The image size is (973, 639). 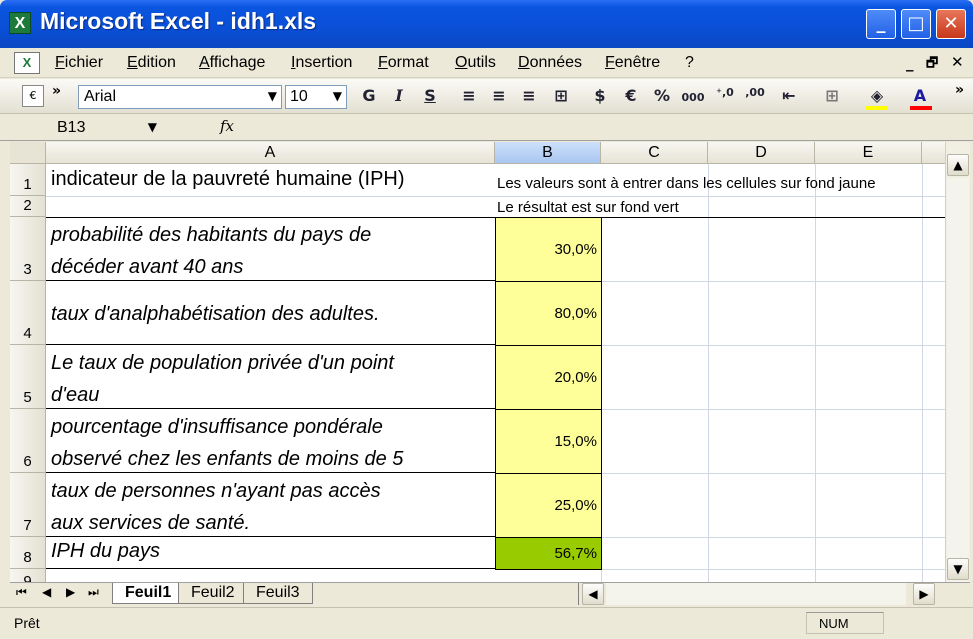 What do you see at coordinates (27, 397) in the screenshot?
I see `row-number: 5` at bounding box center [27, 397].